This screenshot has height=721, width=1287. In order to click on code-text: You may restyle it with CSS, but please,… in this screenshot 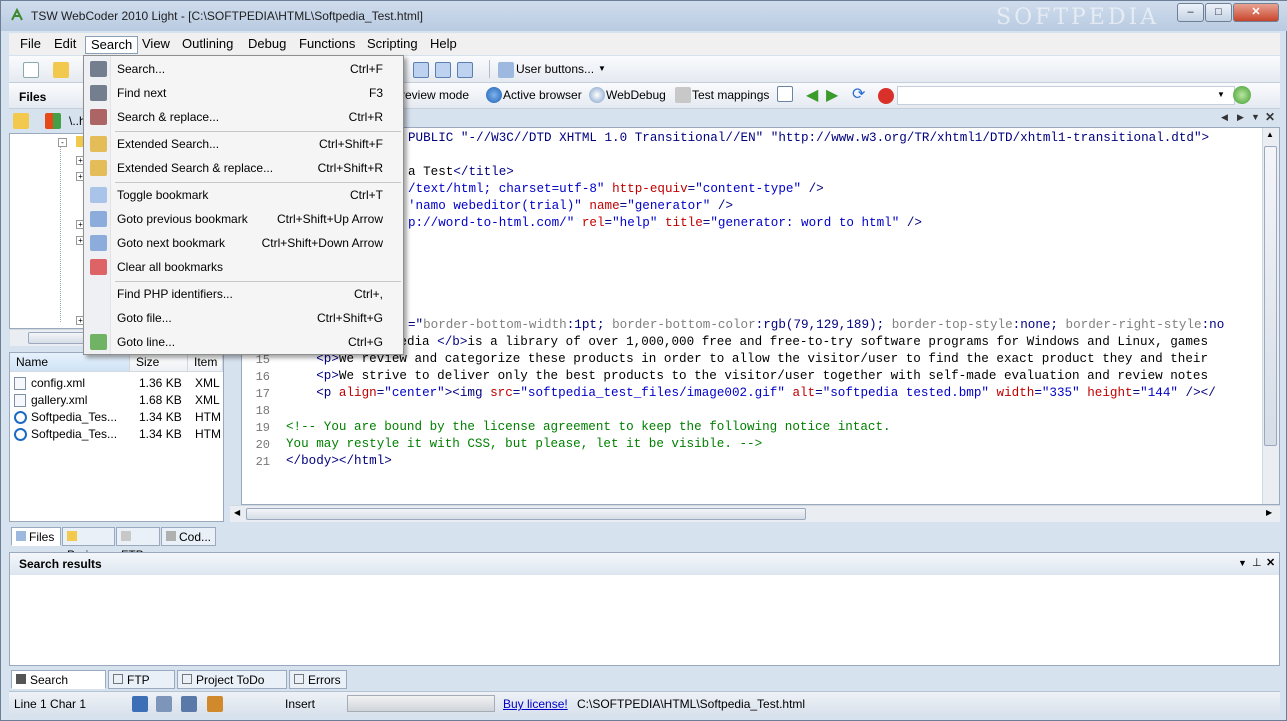, I will do `click(524, 444)`.